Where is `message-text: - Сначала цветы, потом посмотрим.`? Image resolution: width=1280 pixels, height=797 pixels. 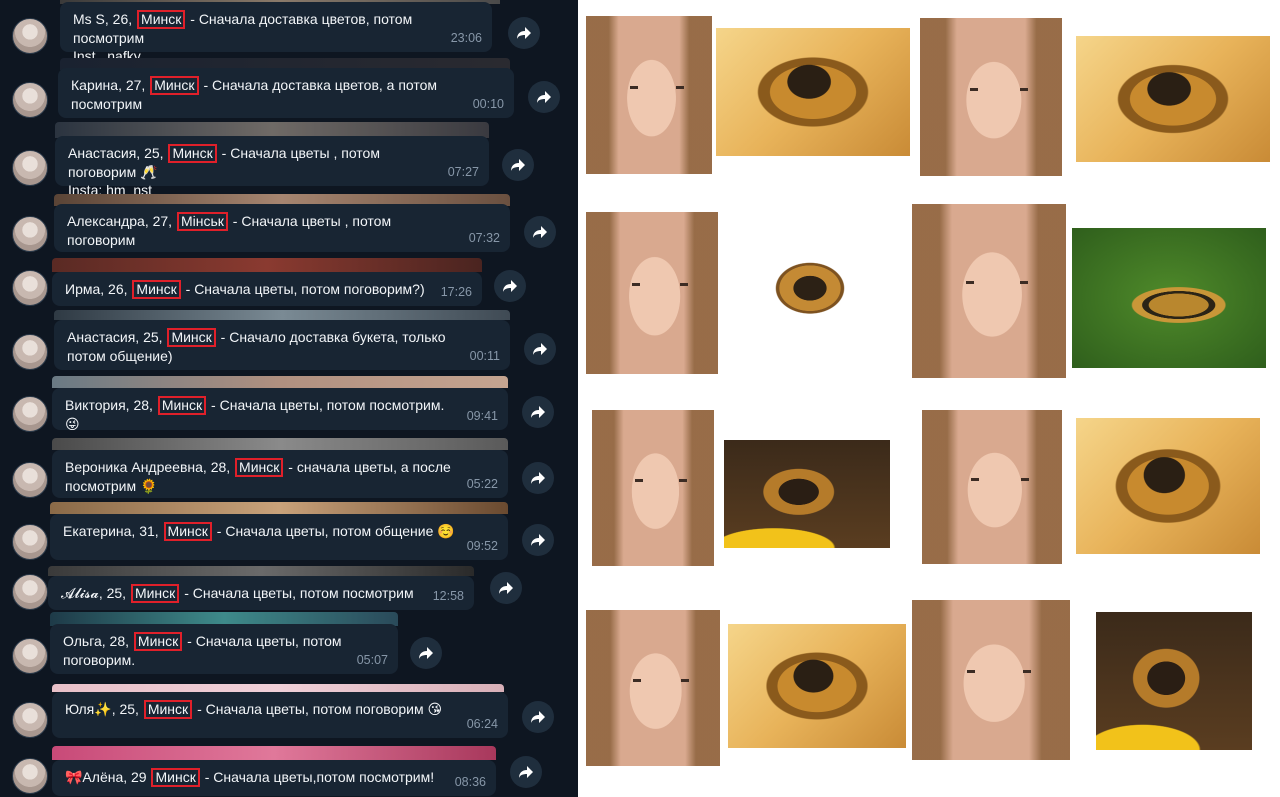 message-text: - Сначала цветы, потом посмотрим. is located at coordinates (328, 405).